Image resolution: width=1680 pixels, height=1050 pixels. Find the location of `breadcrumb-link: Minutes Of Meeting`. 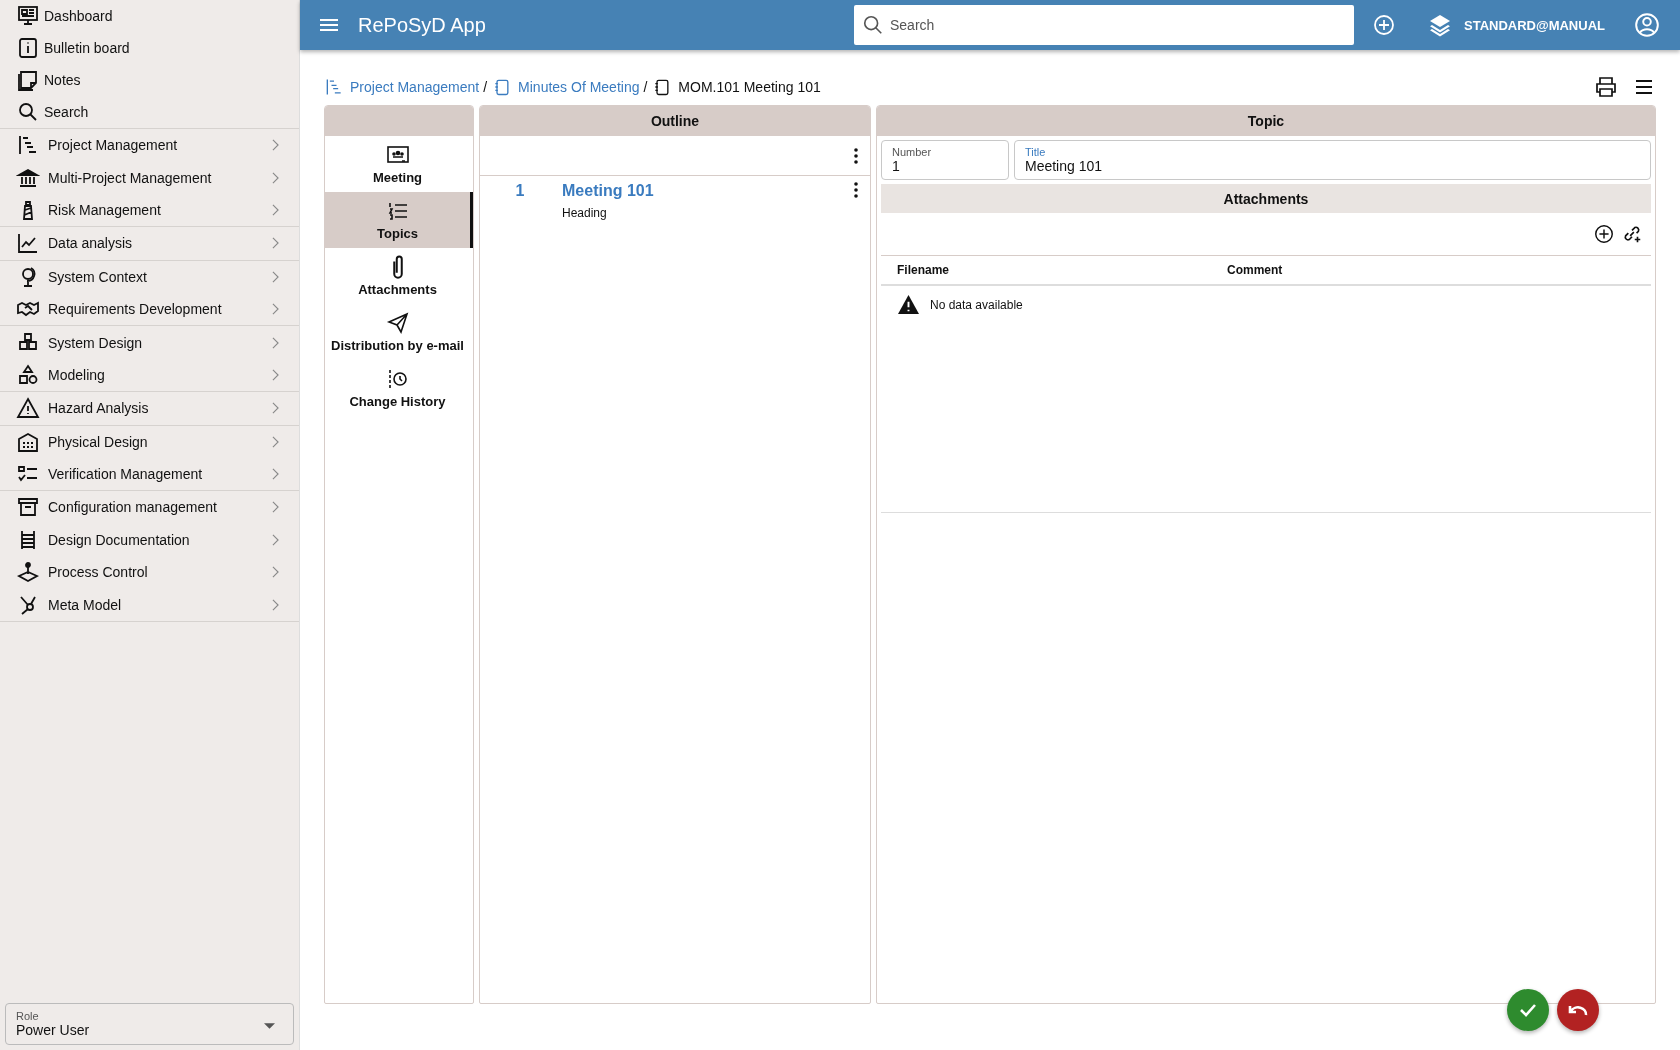

breadcrumb-link: Minutes Of Meeting is located at coordinates (579, 87).